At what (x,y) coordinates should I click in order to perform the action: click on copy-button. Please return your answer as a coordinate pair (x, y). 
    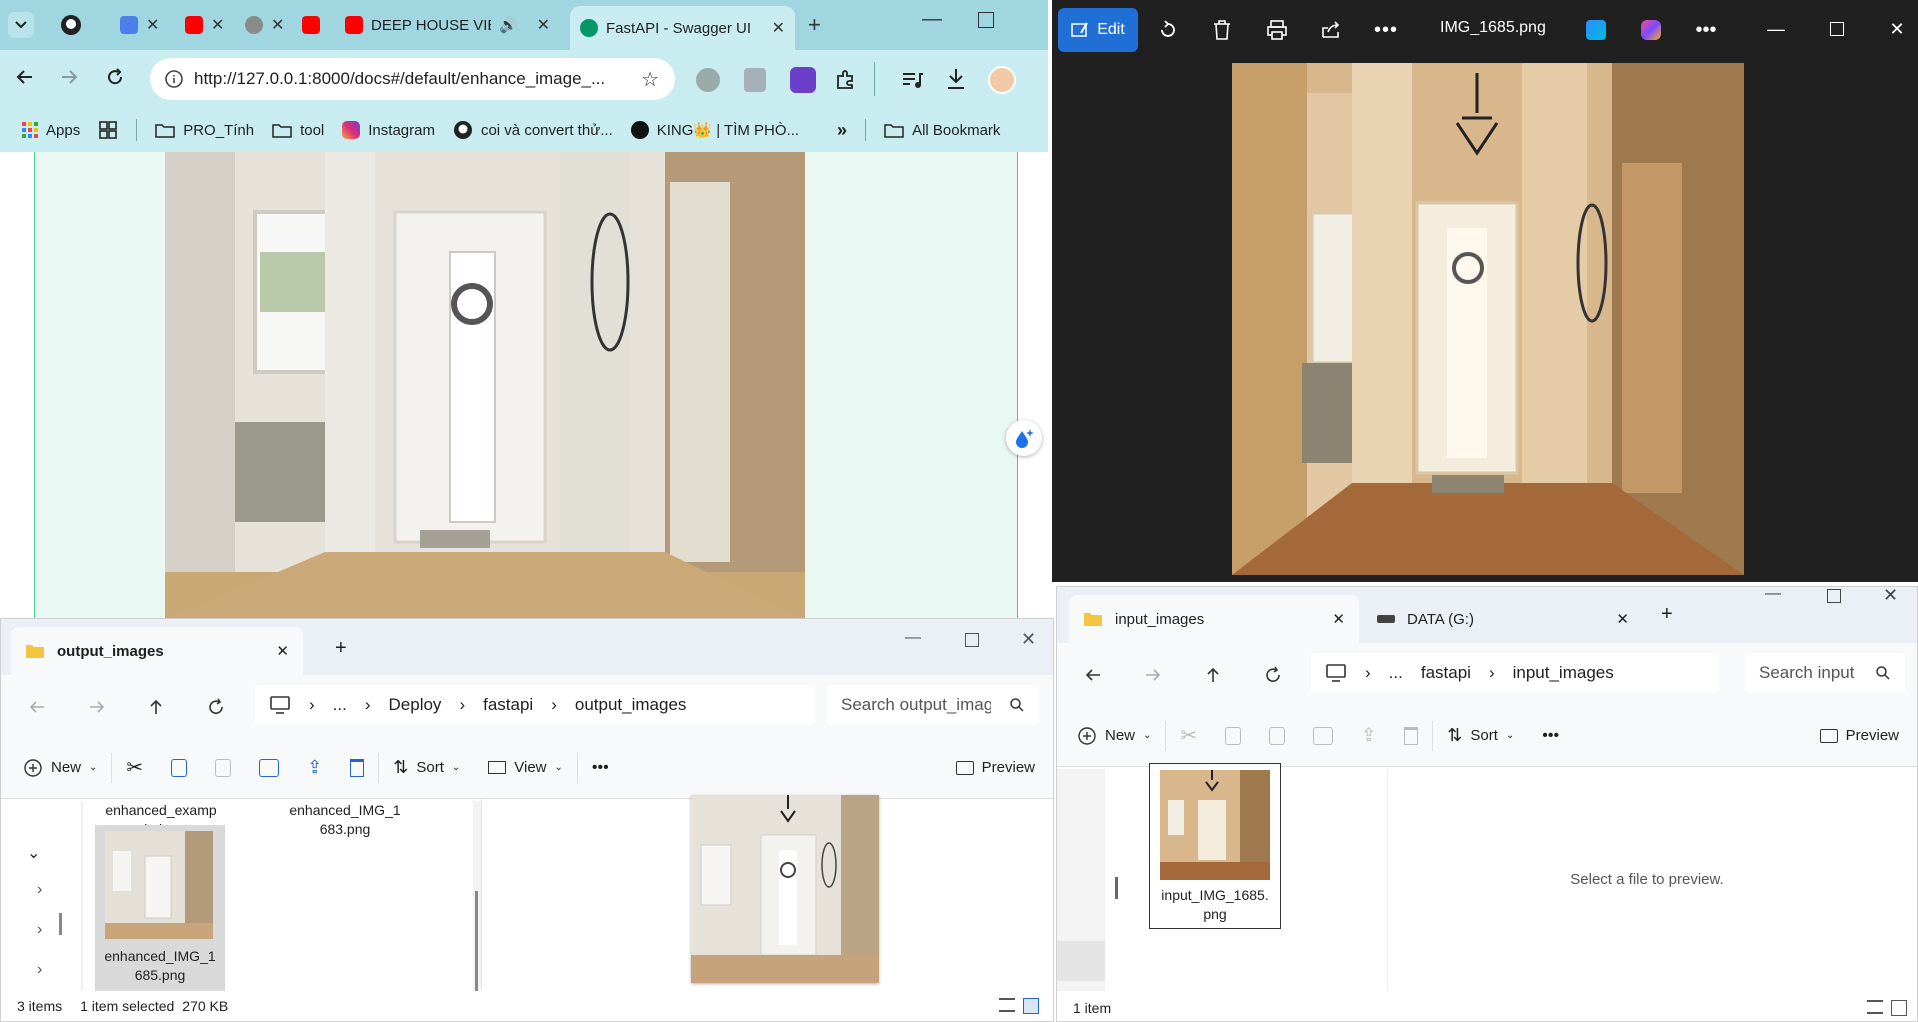
    Looking at the image, I should click on (179, 767).